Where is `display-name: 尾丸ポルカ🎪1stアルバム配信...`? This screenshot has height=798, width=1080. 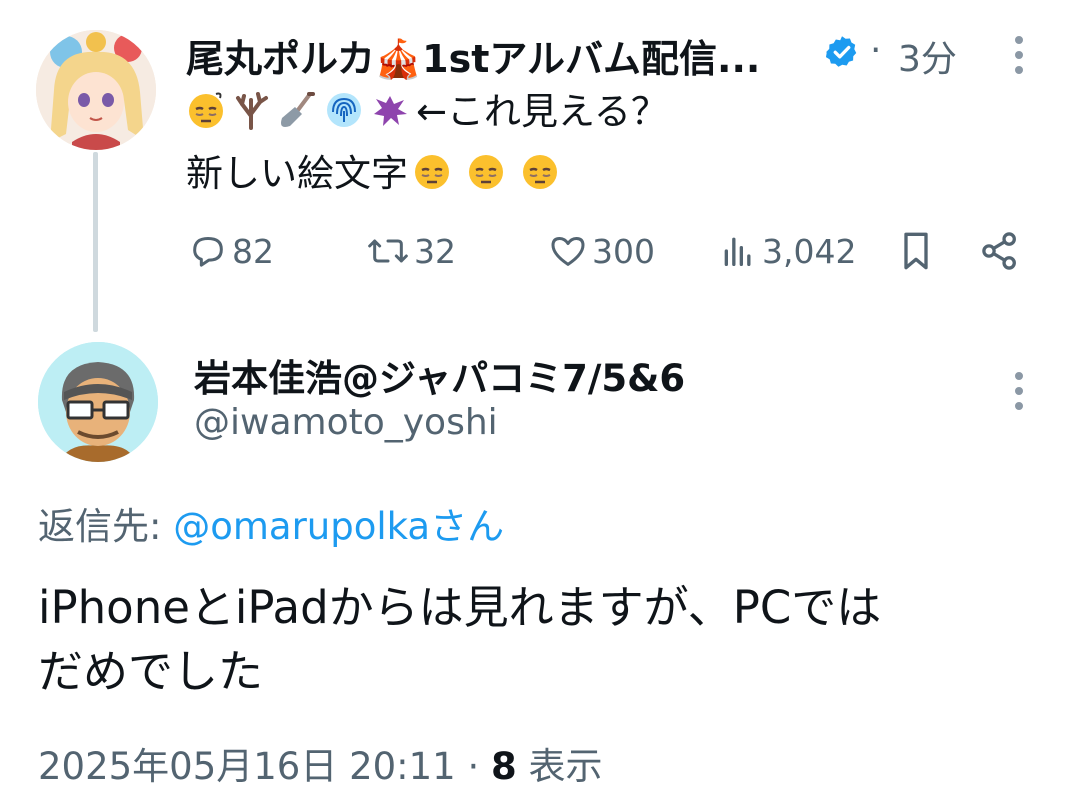
display-name: 尾丸ポルカ🎪1stアルバム配信... is located at coordinates (473, 55).